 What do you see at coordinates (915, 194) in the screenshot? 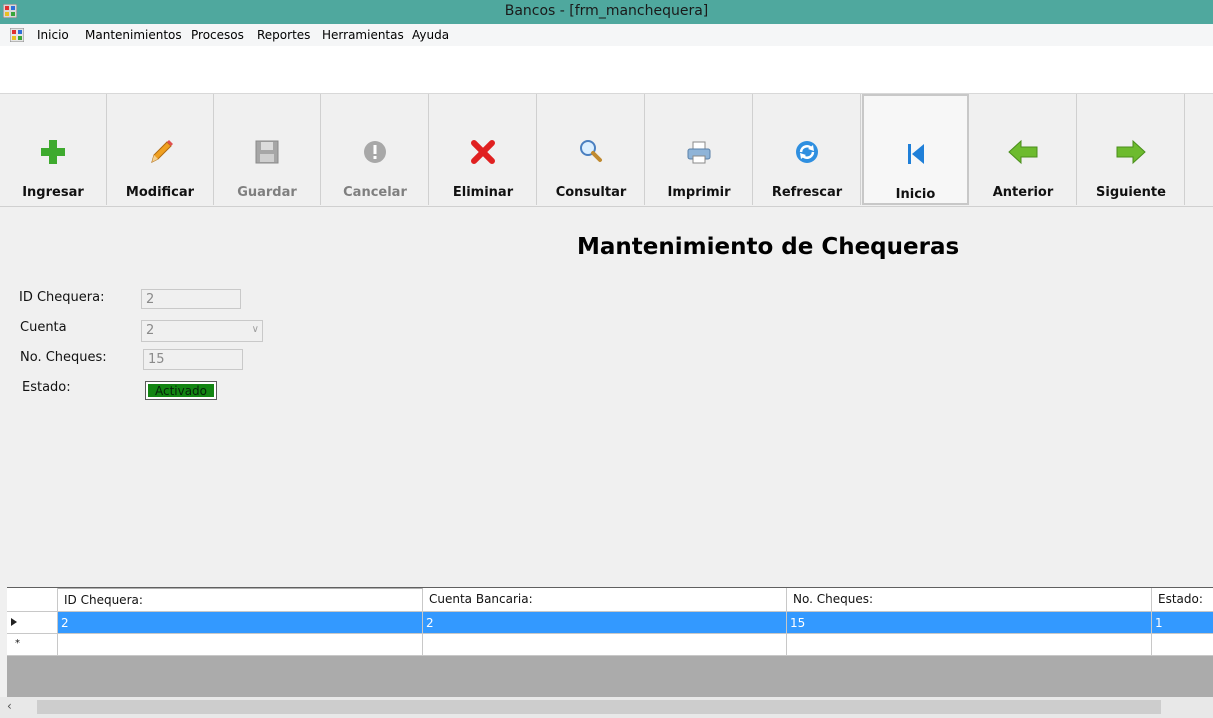
I see `inicio-label: Inicio` at bounding box center [915, 194].